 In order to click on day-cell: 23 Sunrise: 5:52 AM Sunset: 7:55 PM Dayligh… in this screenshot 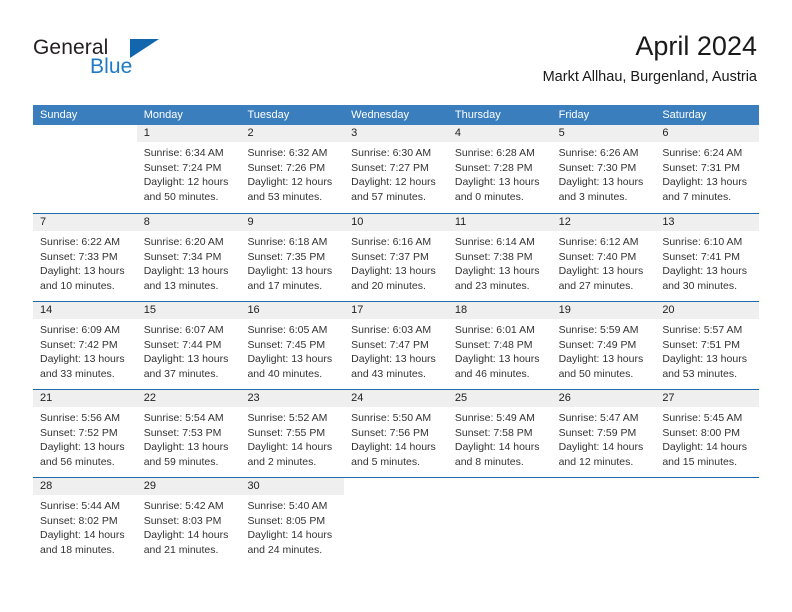, I will do `click(292, 433)`.